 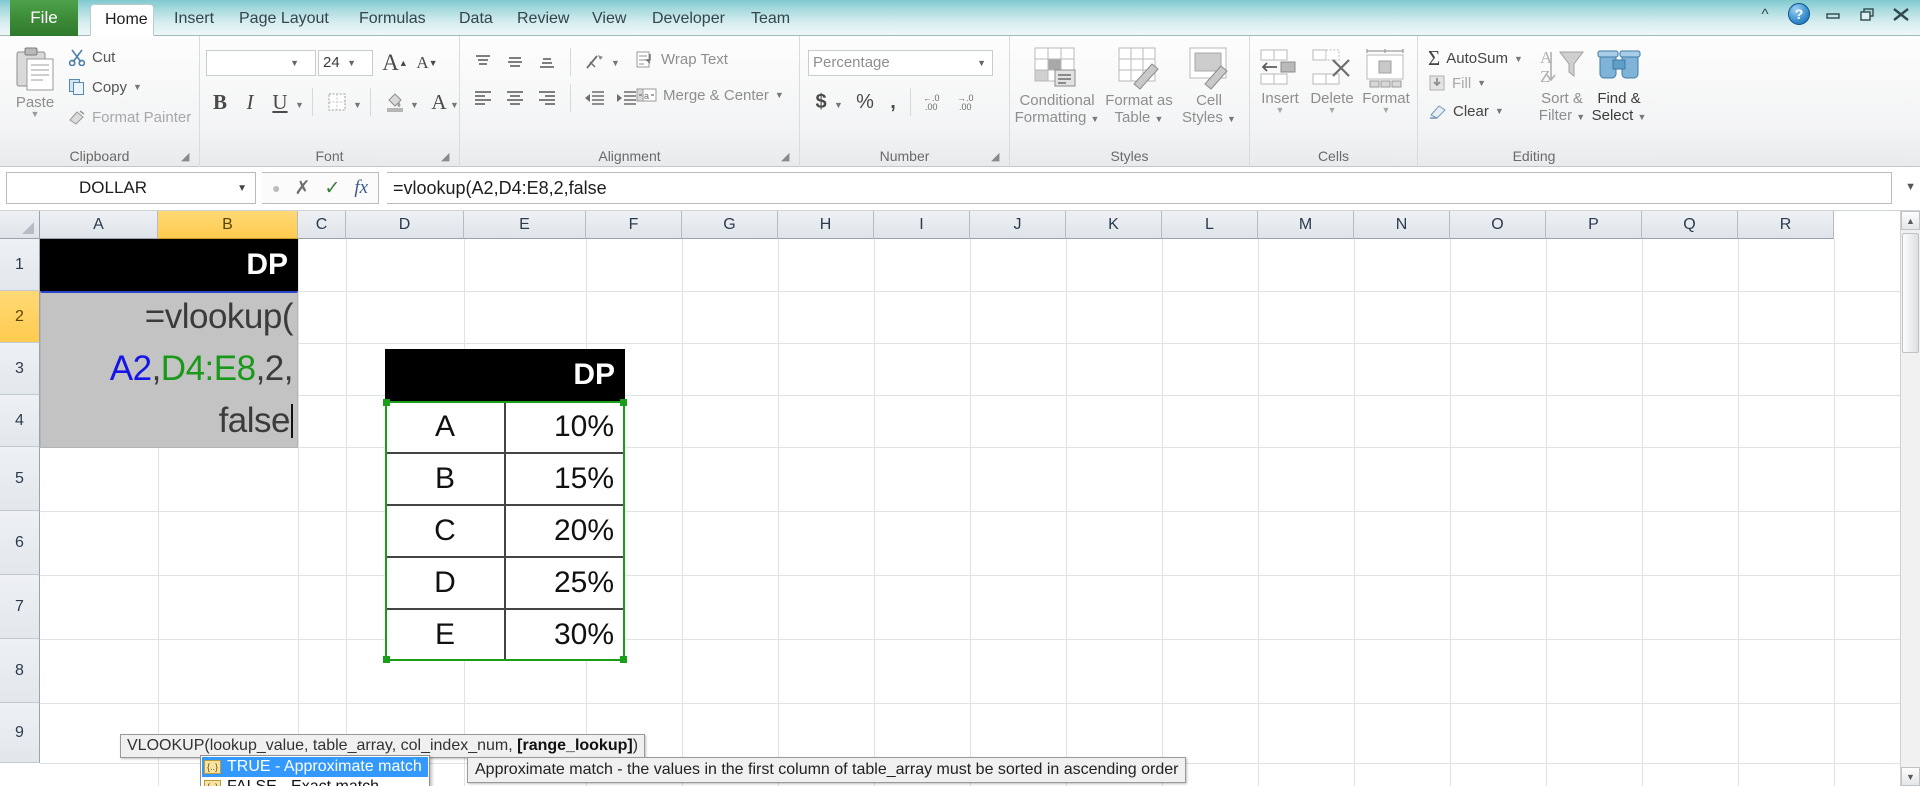 What do you see at coordinates (332, 188) in the screenshot?
I see `enter-formula-icon: ✓` at bounding box center [332, 188].